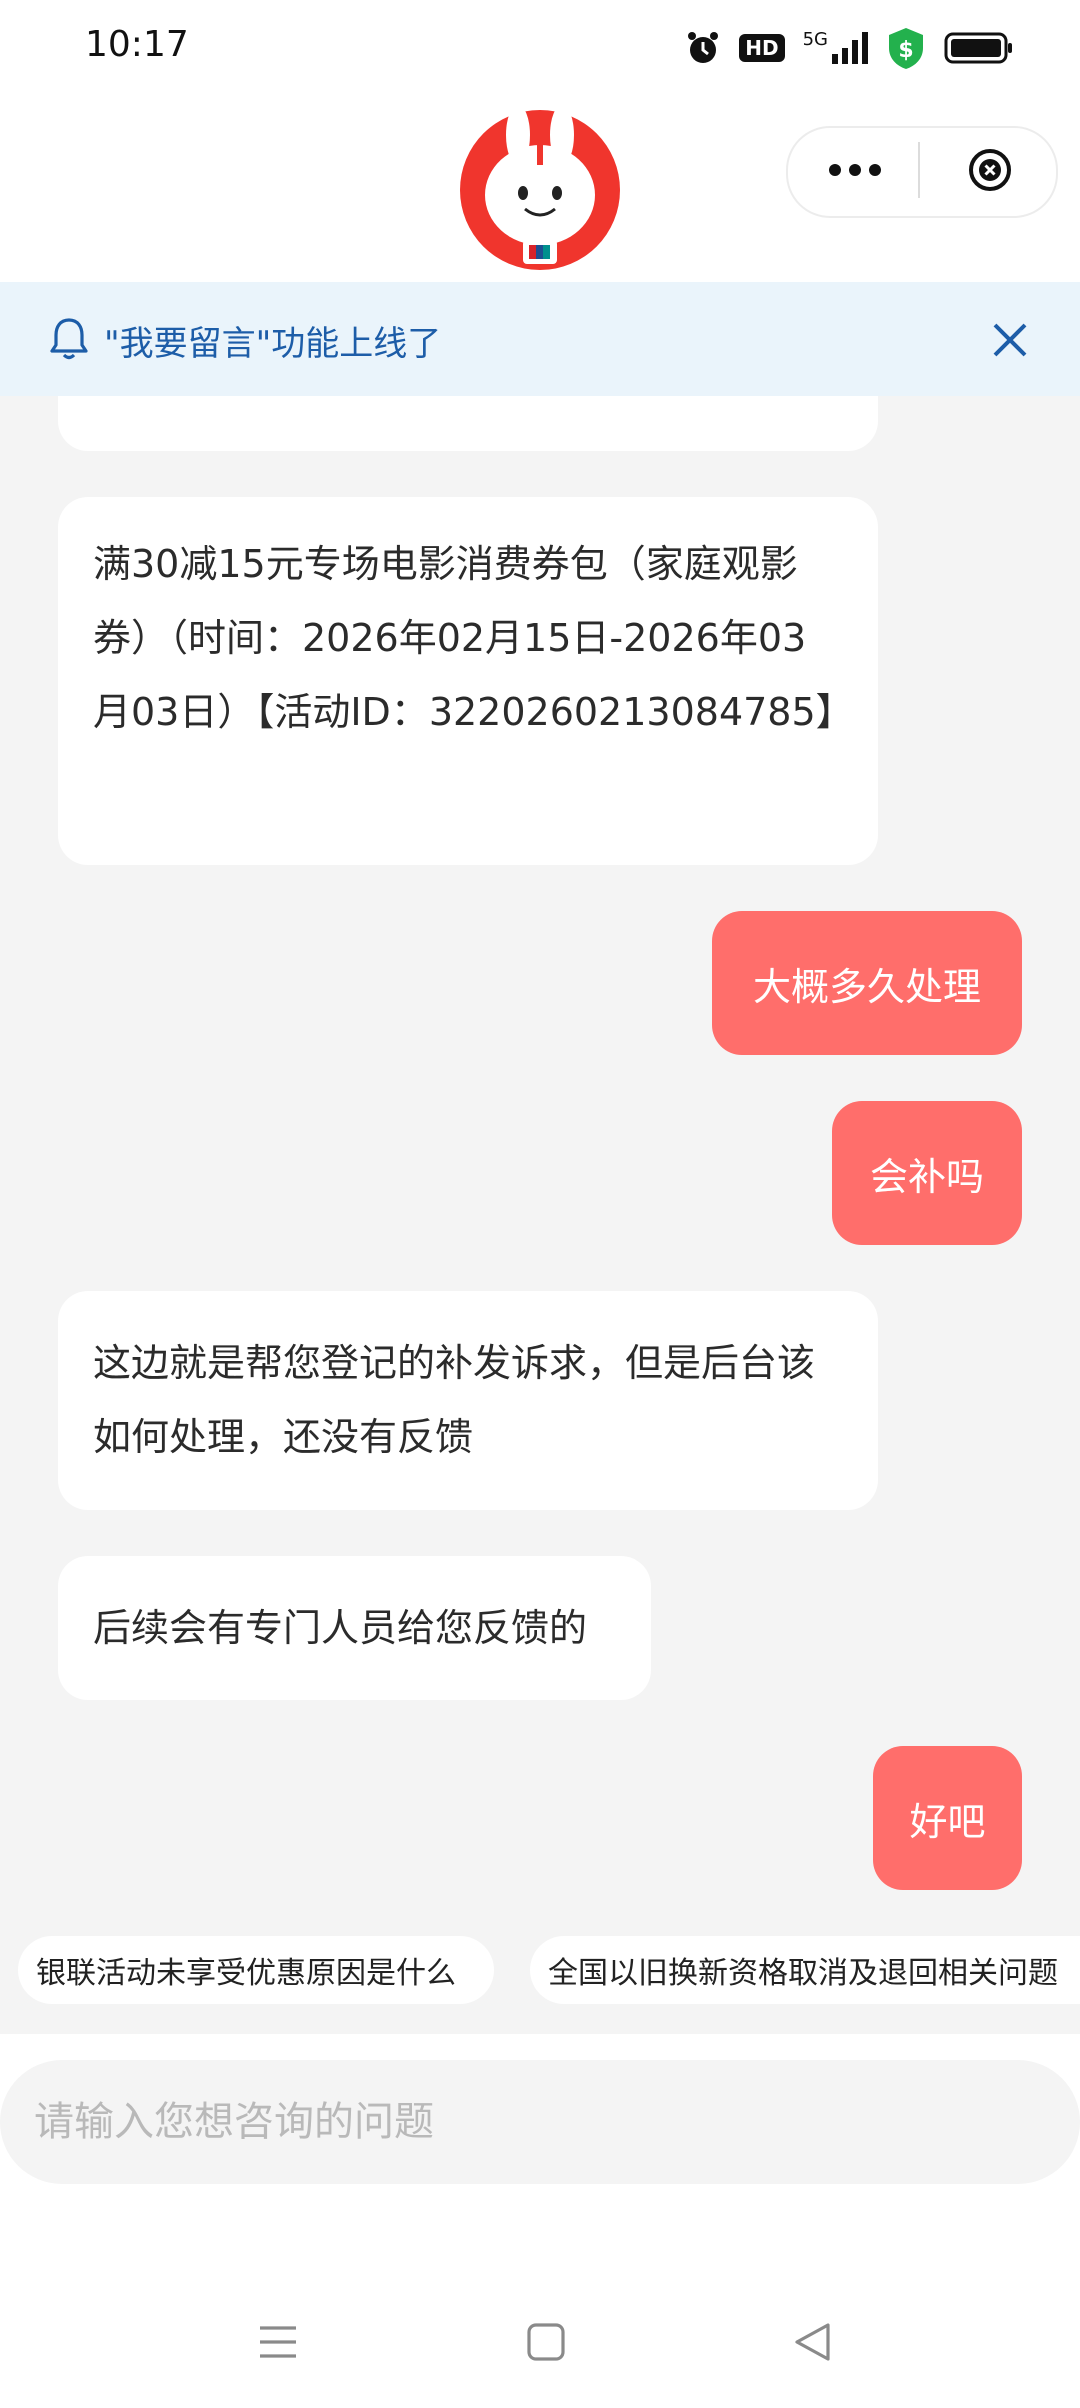 This screenshot has width=1080, height=2408. Describe the element at coordinates (947, 1821) in the screenshot. I see `message-text: 好吧` at that location.